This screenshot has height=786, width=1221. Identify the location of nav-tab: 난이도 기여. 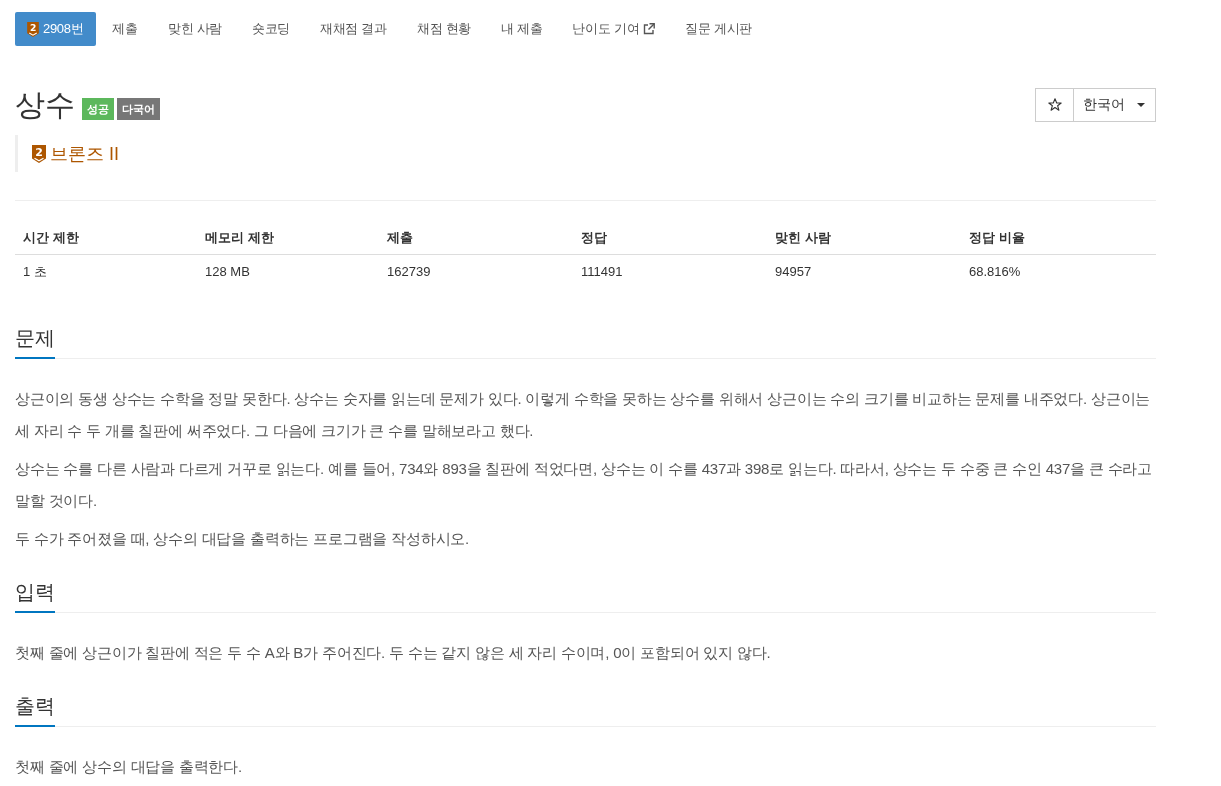
(614, 29).